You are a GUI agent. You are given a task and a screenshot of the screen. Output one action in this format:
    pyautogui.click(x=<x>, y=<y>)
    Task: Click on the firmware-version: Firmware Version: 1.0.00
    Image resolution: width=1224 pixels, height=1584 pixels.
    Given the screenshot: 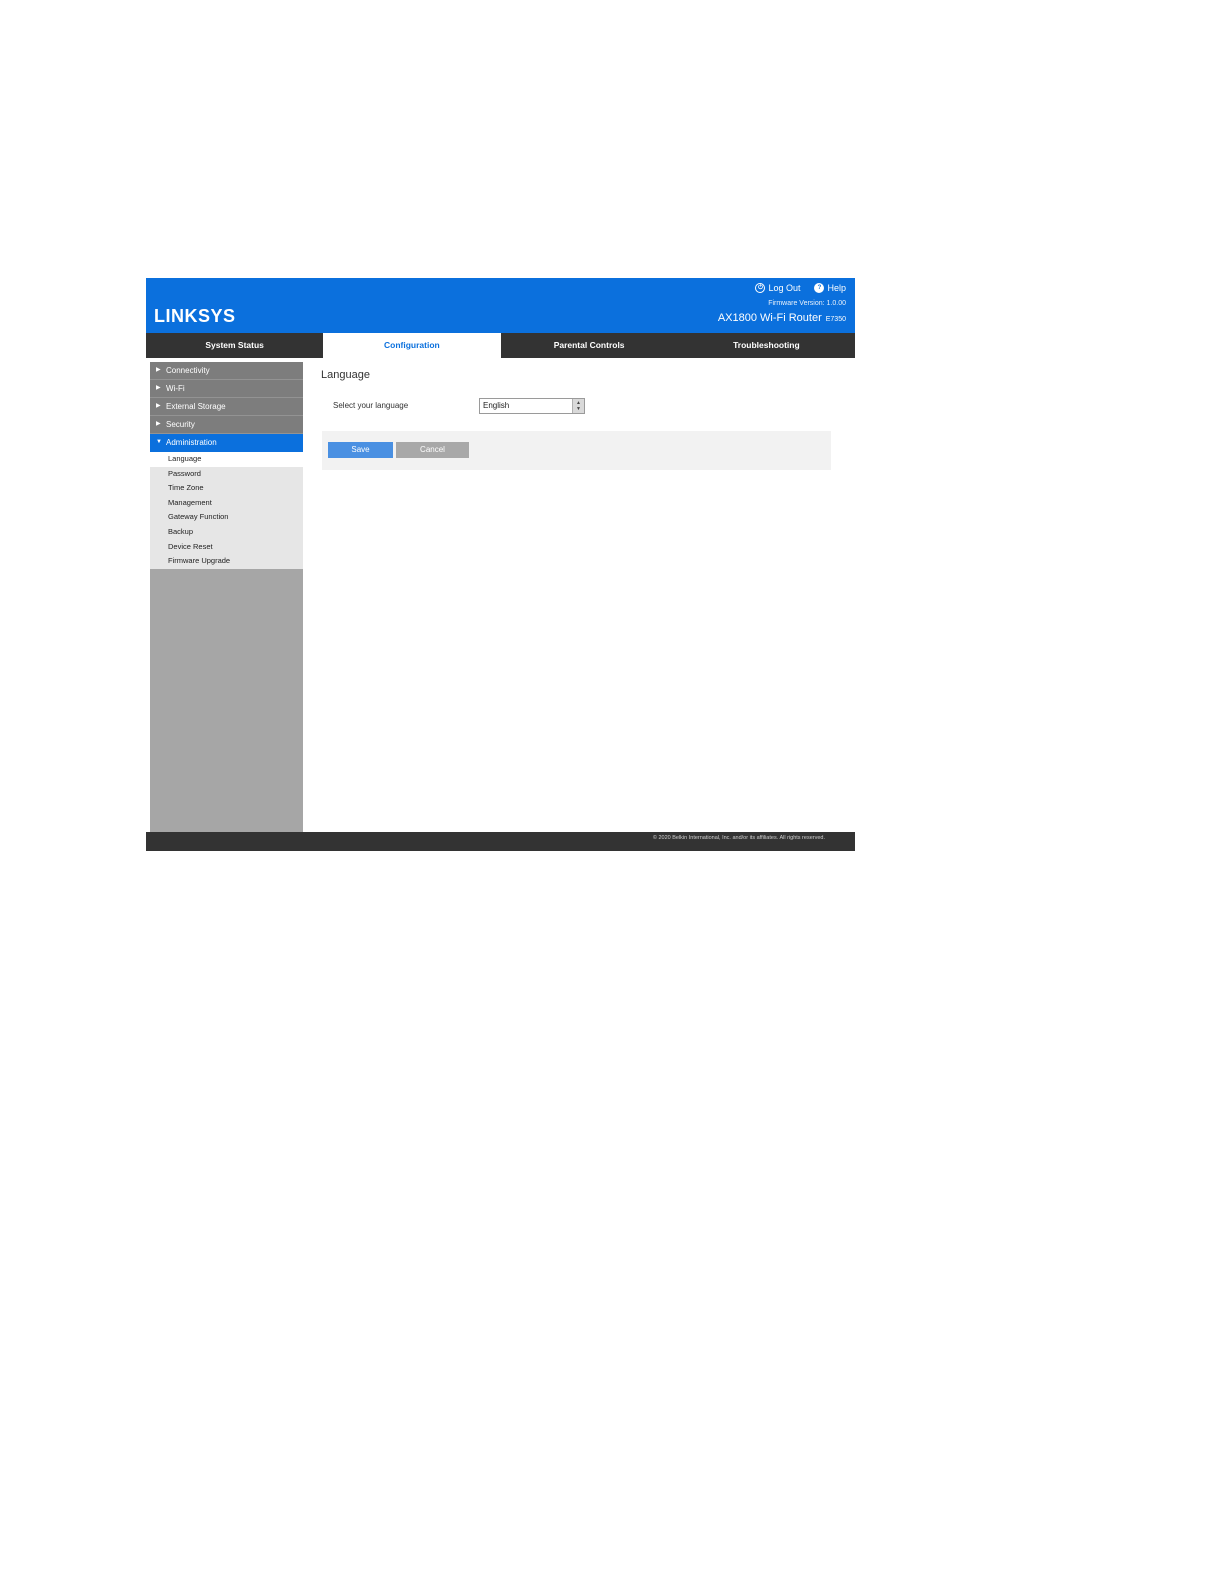 What is the action you would take?
    pyautogui.click(x=807, y=303)
    